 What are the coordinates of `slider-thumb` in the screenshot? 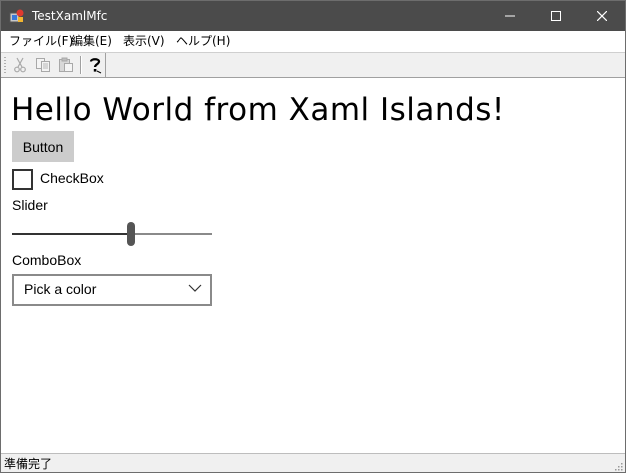 It's located at (131, 234).